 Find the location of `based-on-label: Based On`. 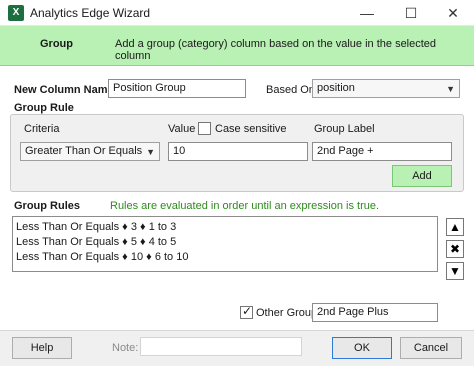

based-on-label: Based On is located at coordinates (290, 90).